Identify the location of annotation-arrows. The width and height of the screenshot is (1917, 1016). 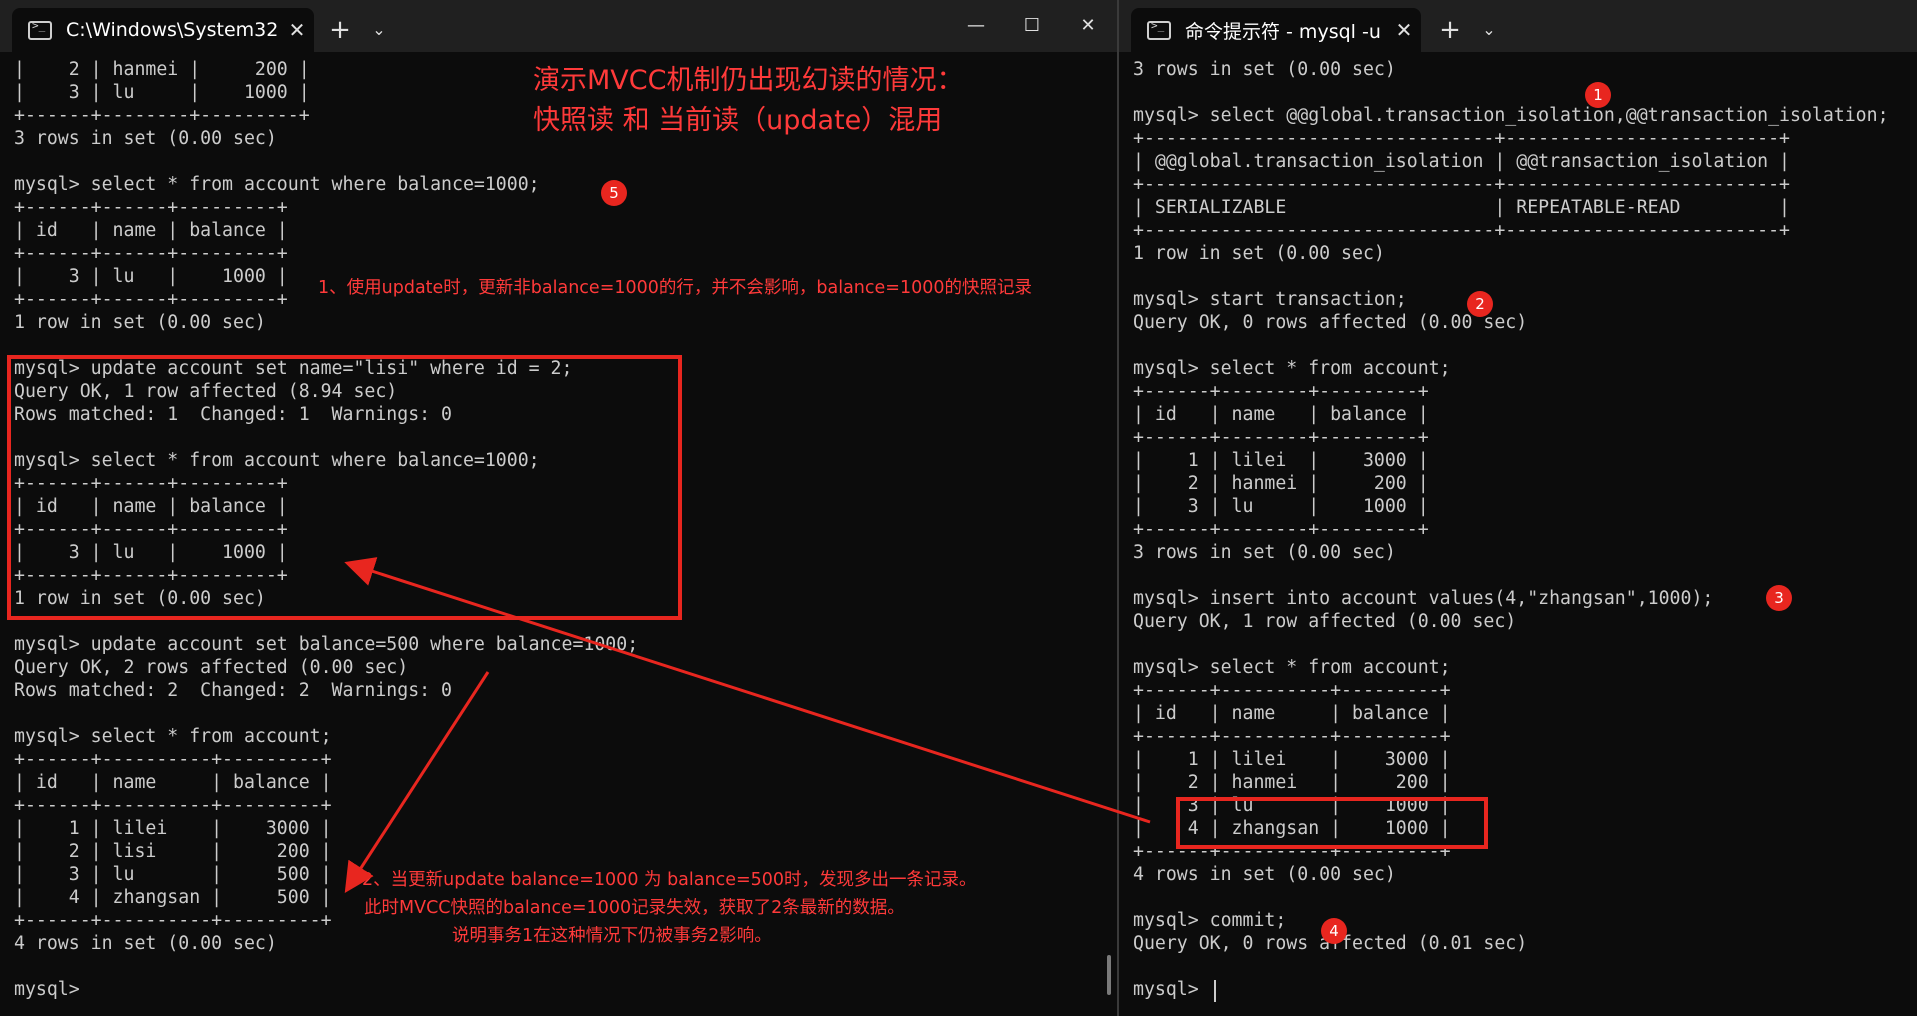
(747, 725).